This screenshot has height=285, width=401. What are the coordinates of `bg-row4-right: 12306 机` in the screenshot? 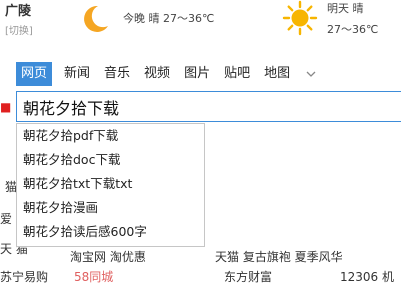 It's located at (367, 276).